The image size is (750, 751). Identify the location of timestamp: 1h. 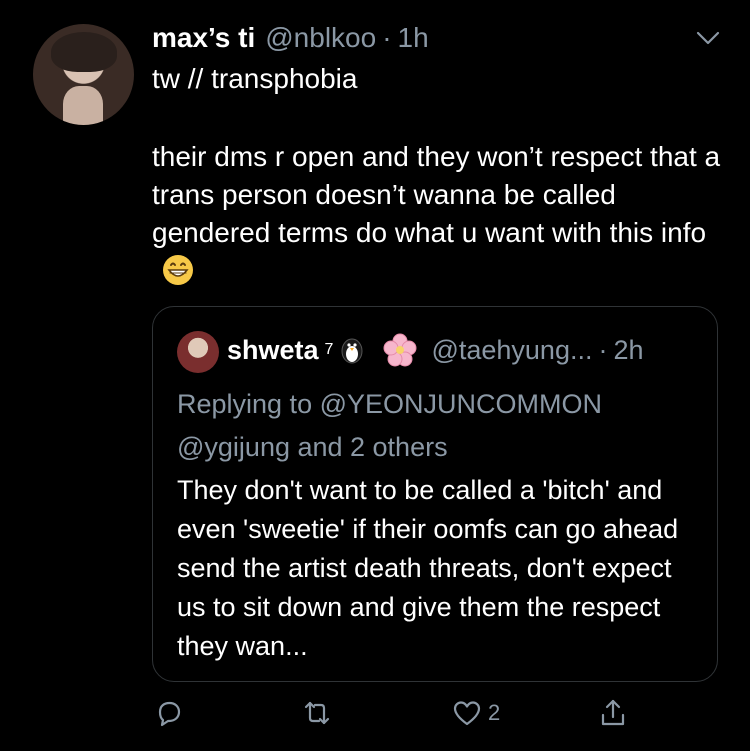
(413, 38).